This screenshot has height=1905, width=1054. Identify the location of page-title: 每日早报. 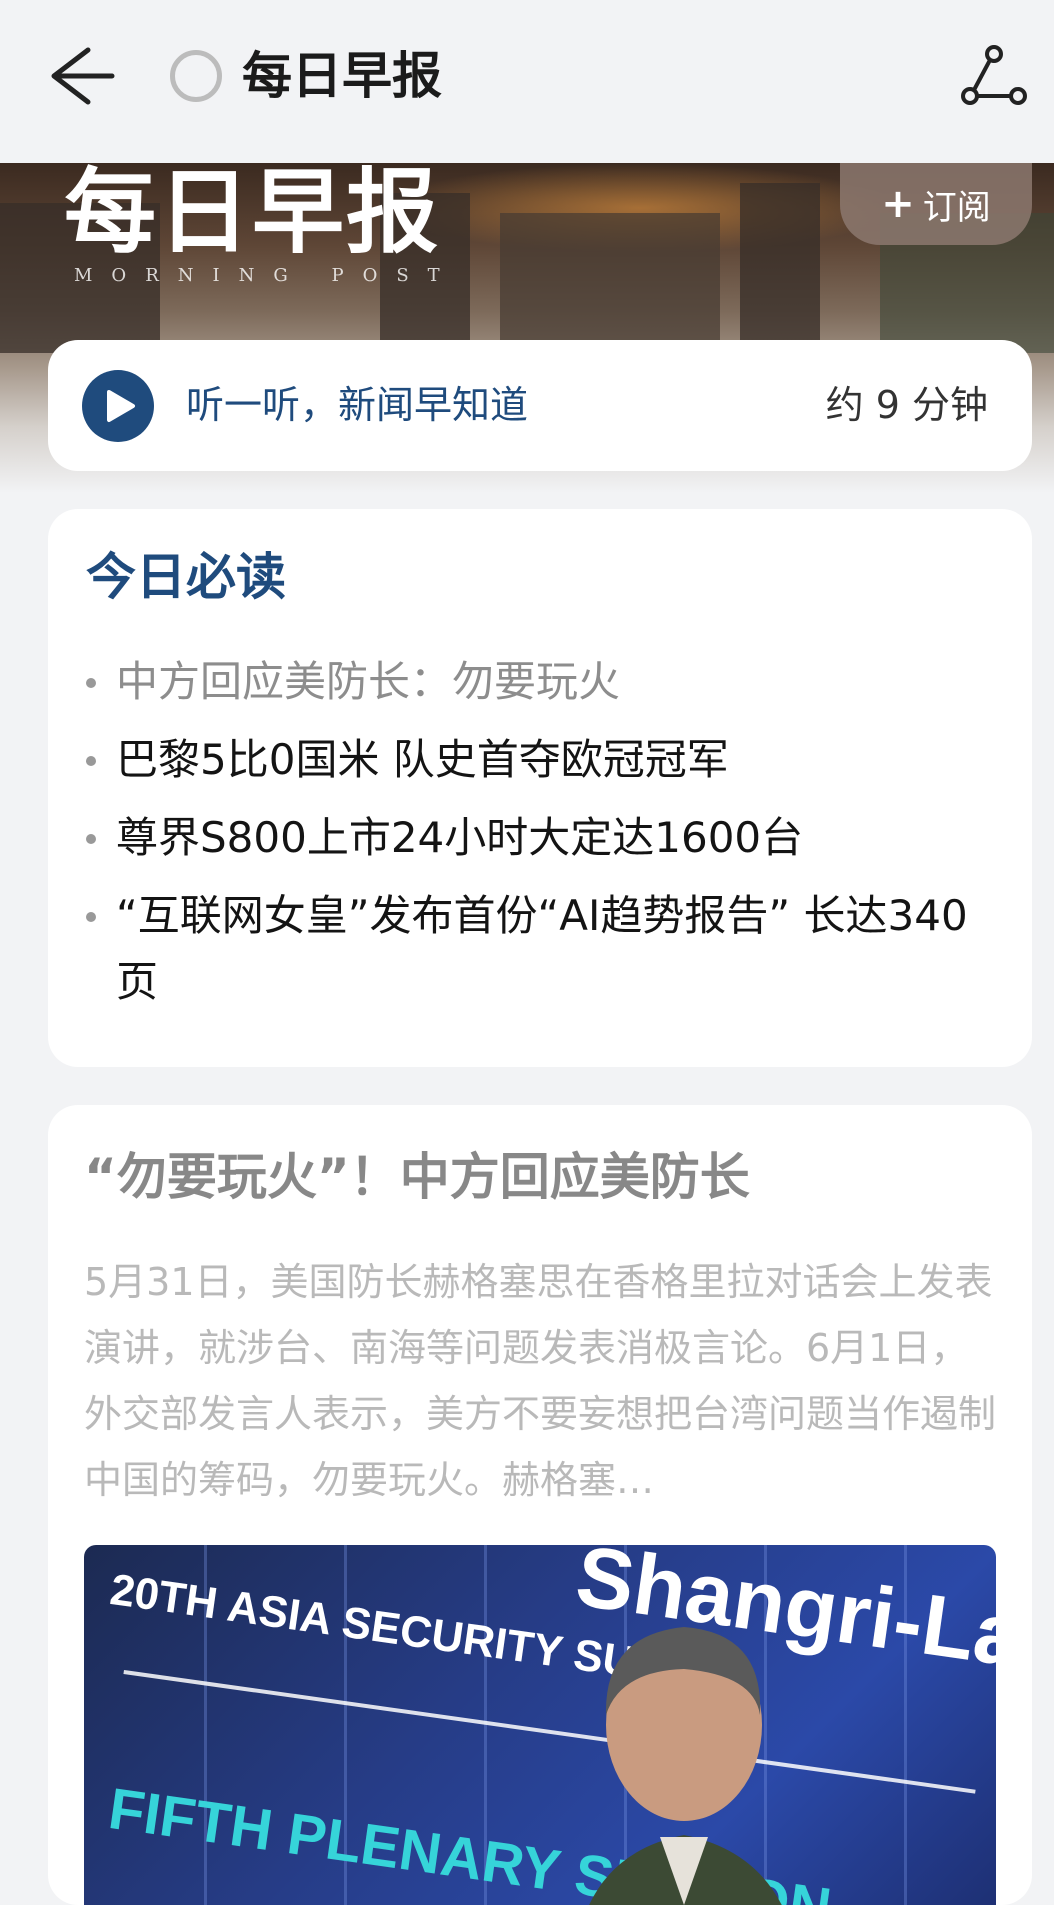
(342, 76).